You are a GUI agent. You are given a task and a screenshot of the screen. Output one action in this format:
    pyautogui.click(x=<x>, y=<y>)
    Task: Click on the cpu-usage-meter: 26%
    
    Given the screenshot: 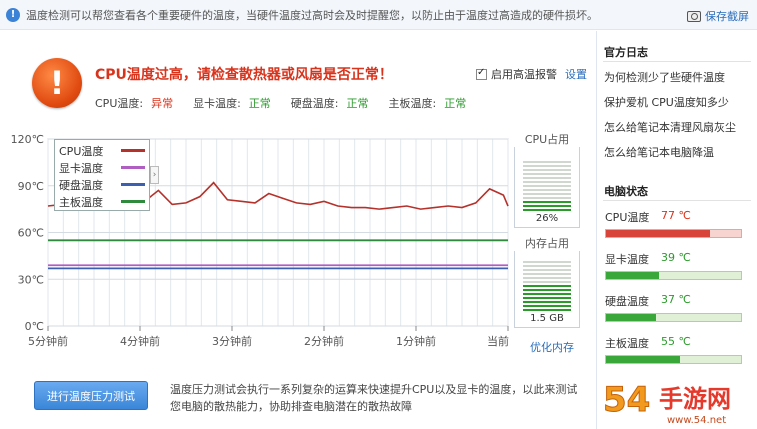 What is the action you would take?
    pyautogui.click(x=547, y=184)
    